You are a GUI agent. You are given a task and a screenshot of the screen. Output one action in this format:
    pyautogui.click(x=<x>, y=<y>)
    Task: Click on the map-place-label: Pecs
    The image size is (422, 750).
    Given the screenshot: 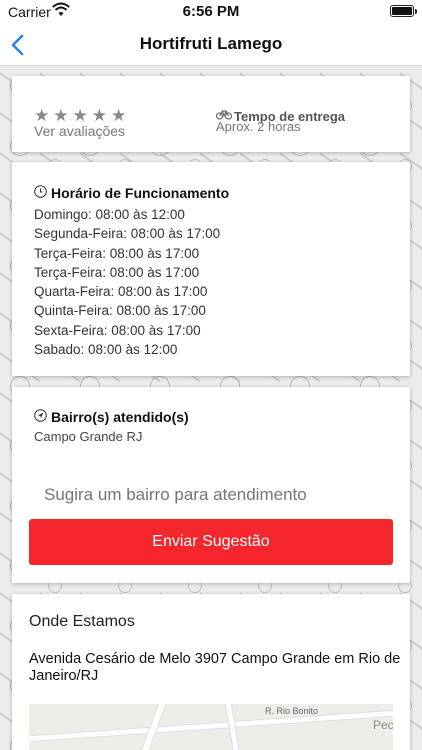 What is the action you would take?
    pyautogui.click(x=383, y=725)
    